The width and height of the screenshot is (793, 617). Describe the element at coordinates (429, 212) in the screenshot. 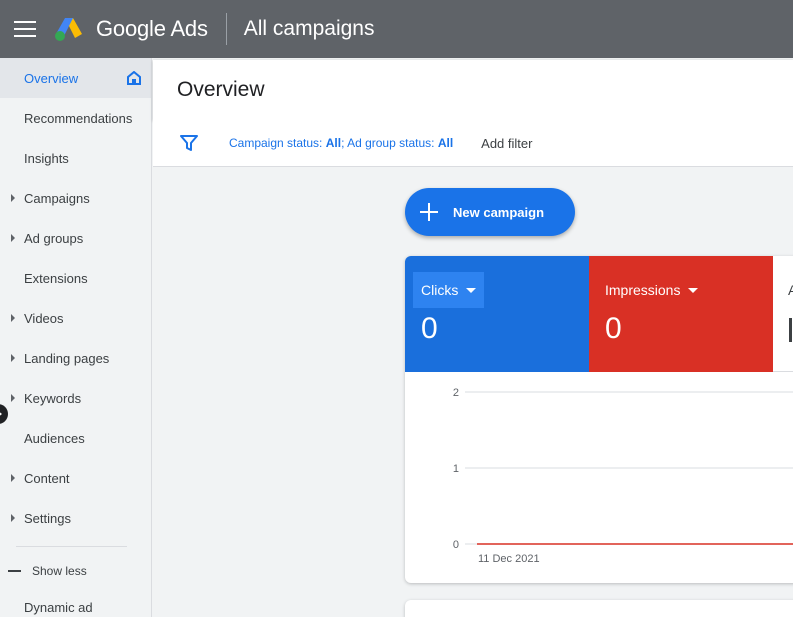

I see `plus-icon` at that location.